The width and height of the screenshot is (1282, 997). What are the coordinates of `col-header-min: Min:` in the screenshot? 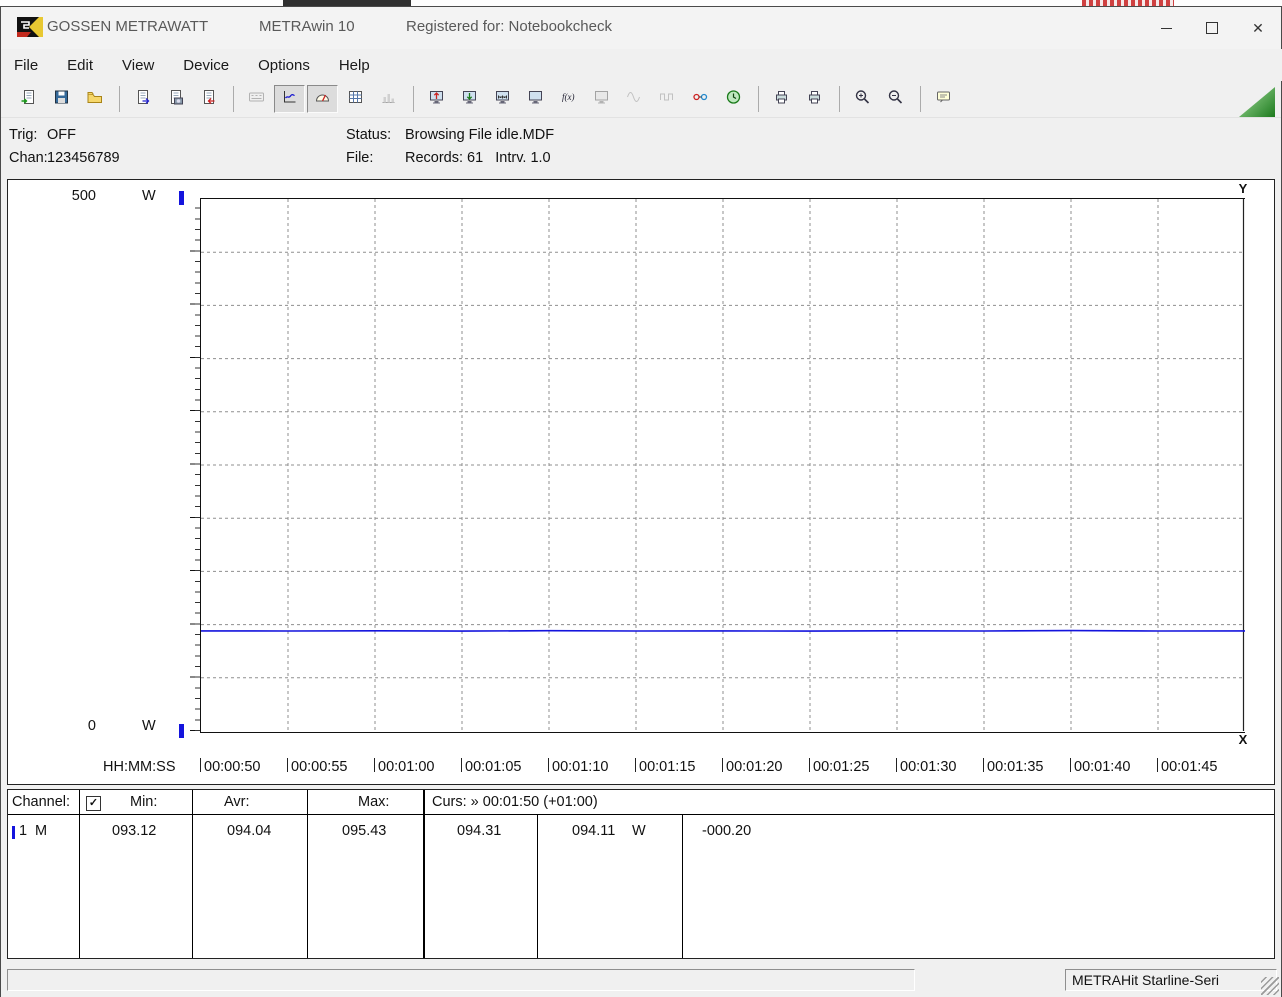 It's located at (144, 802).